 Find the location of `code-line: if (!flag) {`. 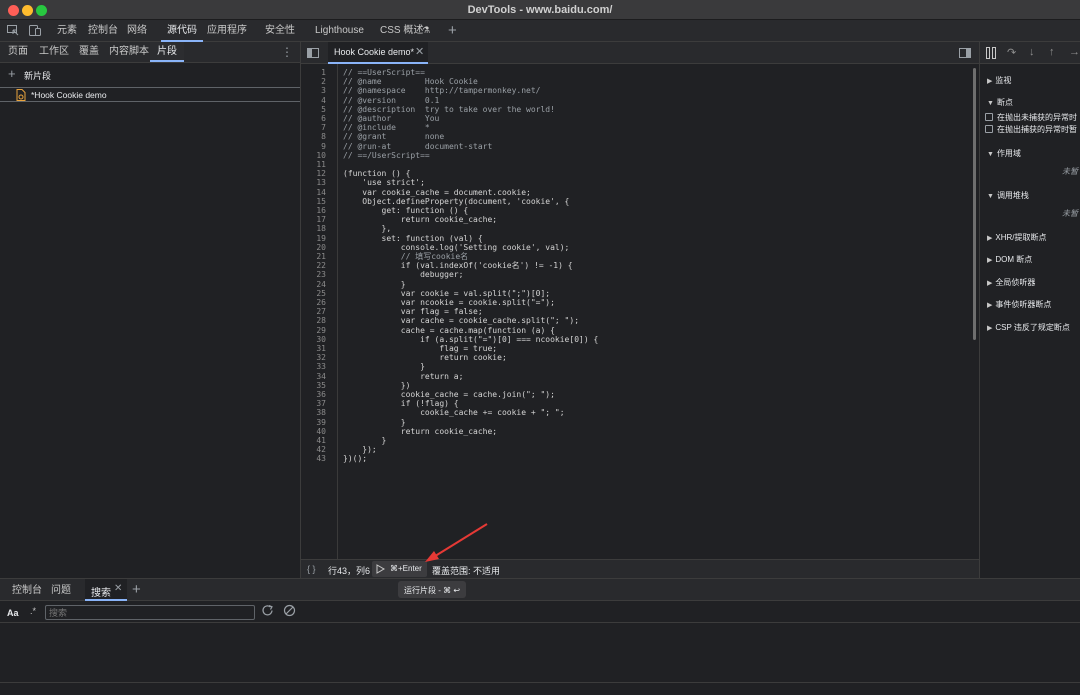

code-line: if (!flag) { is located at coordinates (401, 403).